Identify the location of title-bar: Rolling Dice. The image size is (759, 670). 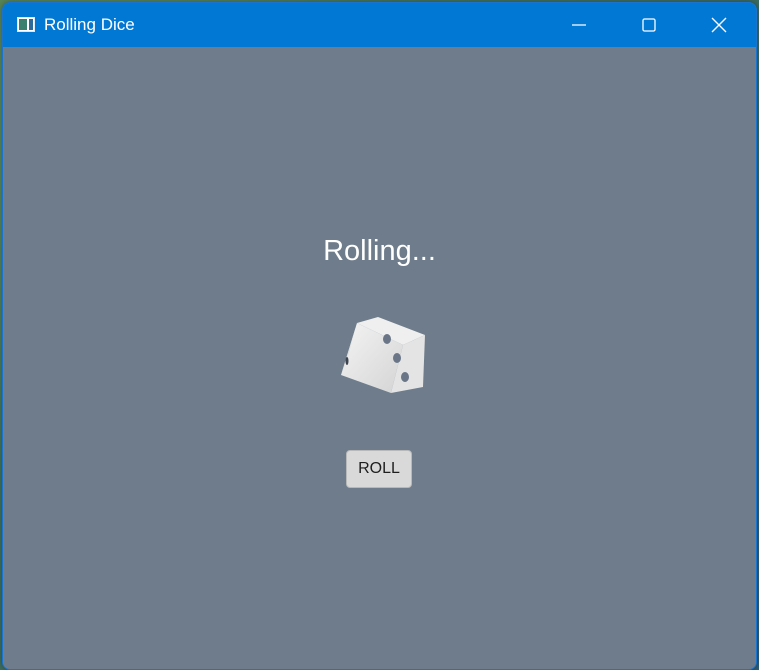
(379, 25).